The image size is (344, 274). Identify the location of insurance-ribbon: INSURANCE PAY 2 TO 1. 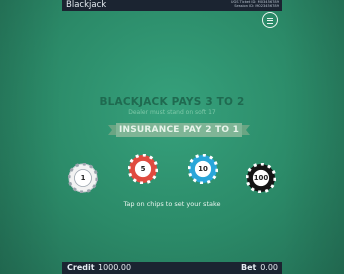
(179, 130).